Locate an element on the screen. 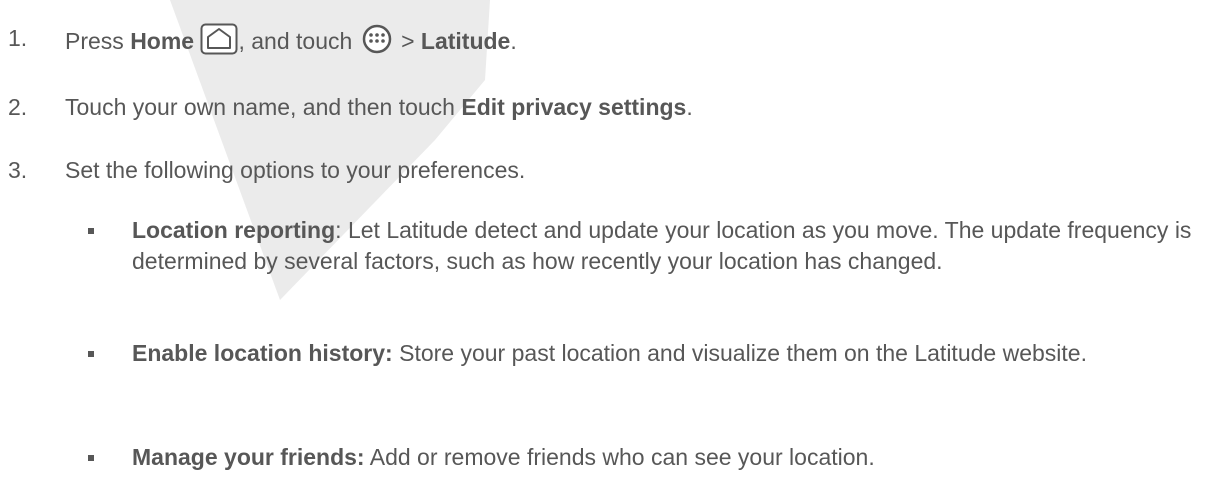 This screenshot has width=1219, height=497. step-1: 1. Press Home , and touch > Latitude. is located at coordinates (609, 43).